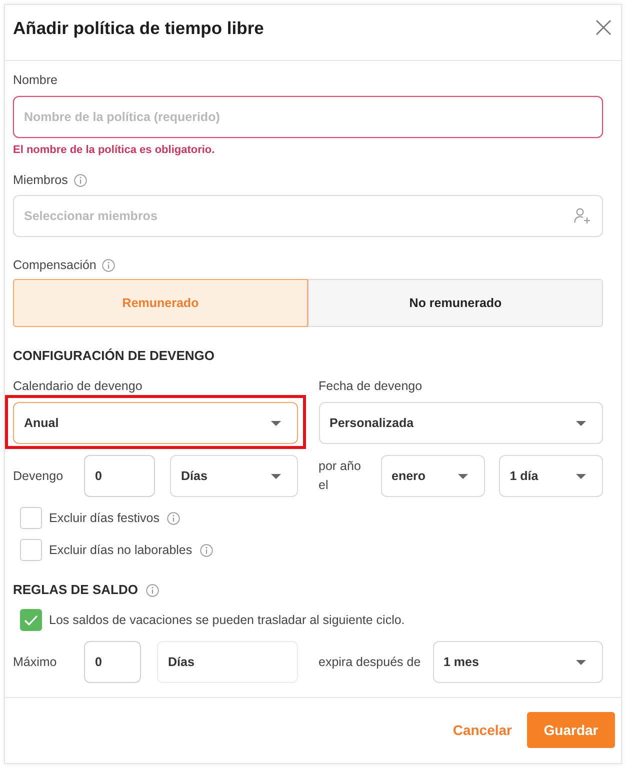 This screenshot has height=768, width=626. What do you see at coordinates (38, 476) in the screenshot?
I see `field-label: Devengo` at bounding box center [38, 476].